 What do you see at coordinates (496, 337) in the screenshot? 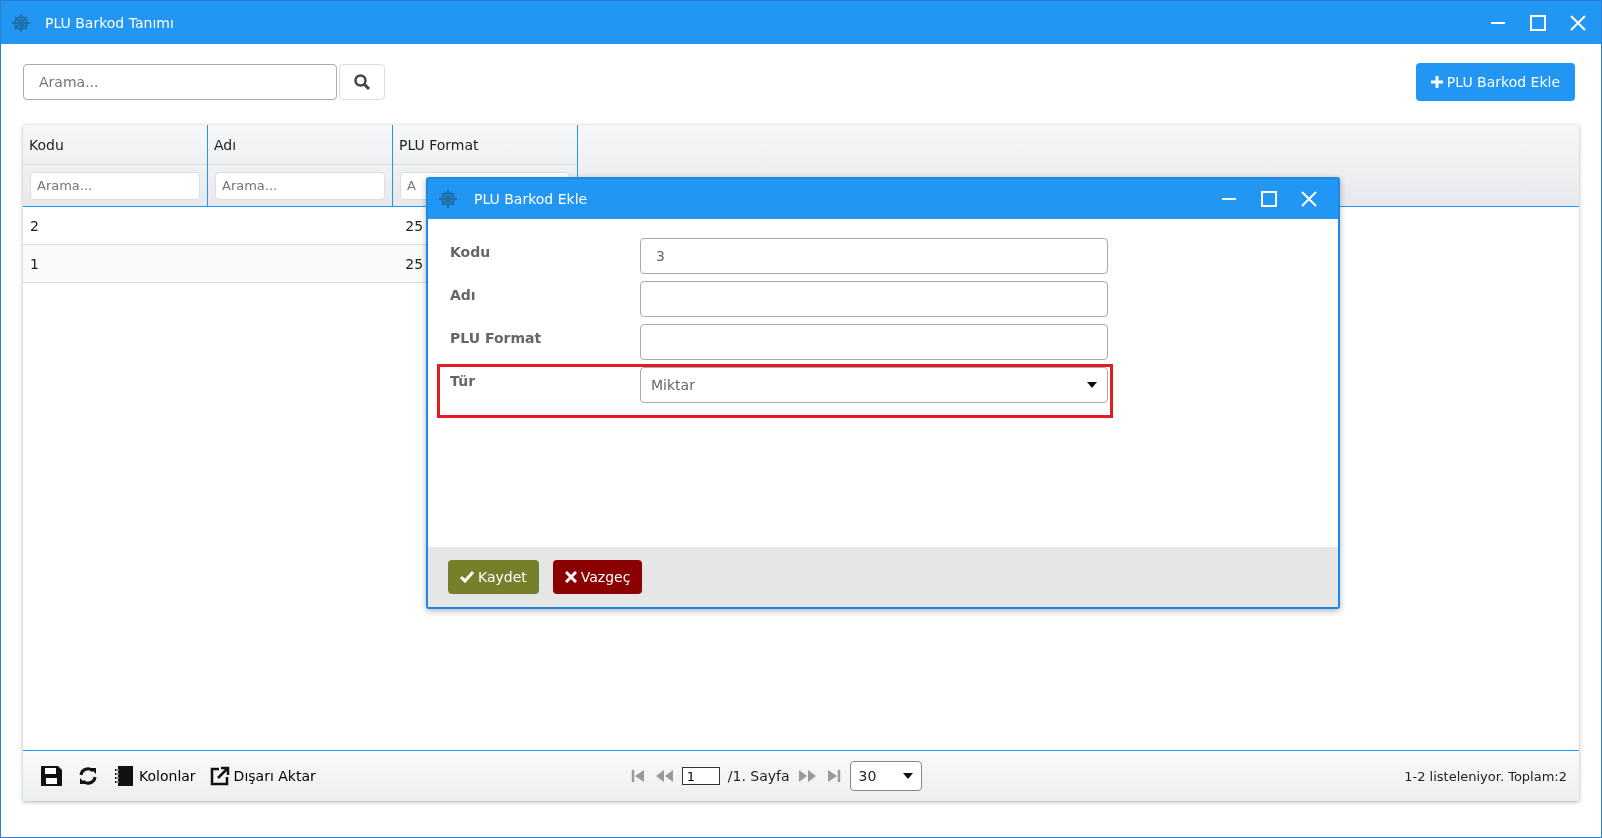
I see `field-label: PLU Format` at bounding box center [496, 337].